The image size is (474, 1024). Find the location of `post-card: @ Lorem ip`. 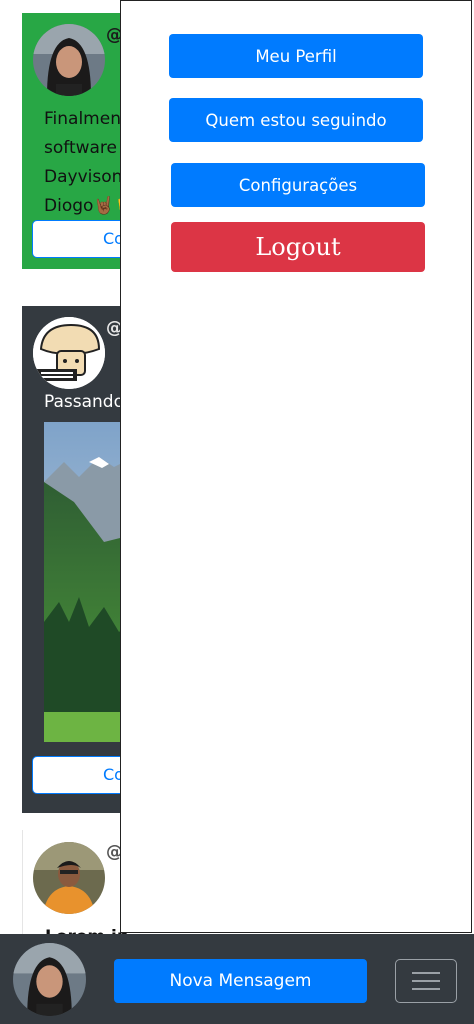

post-card: @ Lorem ip is located at coordinates (77, 885).